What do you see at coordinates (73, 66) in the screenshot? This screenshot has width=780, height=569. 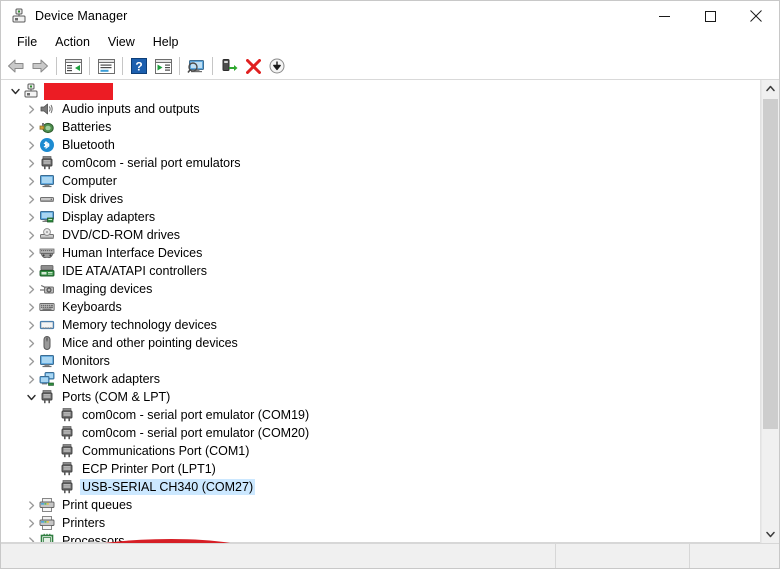 I see `show-hide-console-tree-button` at bounding box center [73, 66].